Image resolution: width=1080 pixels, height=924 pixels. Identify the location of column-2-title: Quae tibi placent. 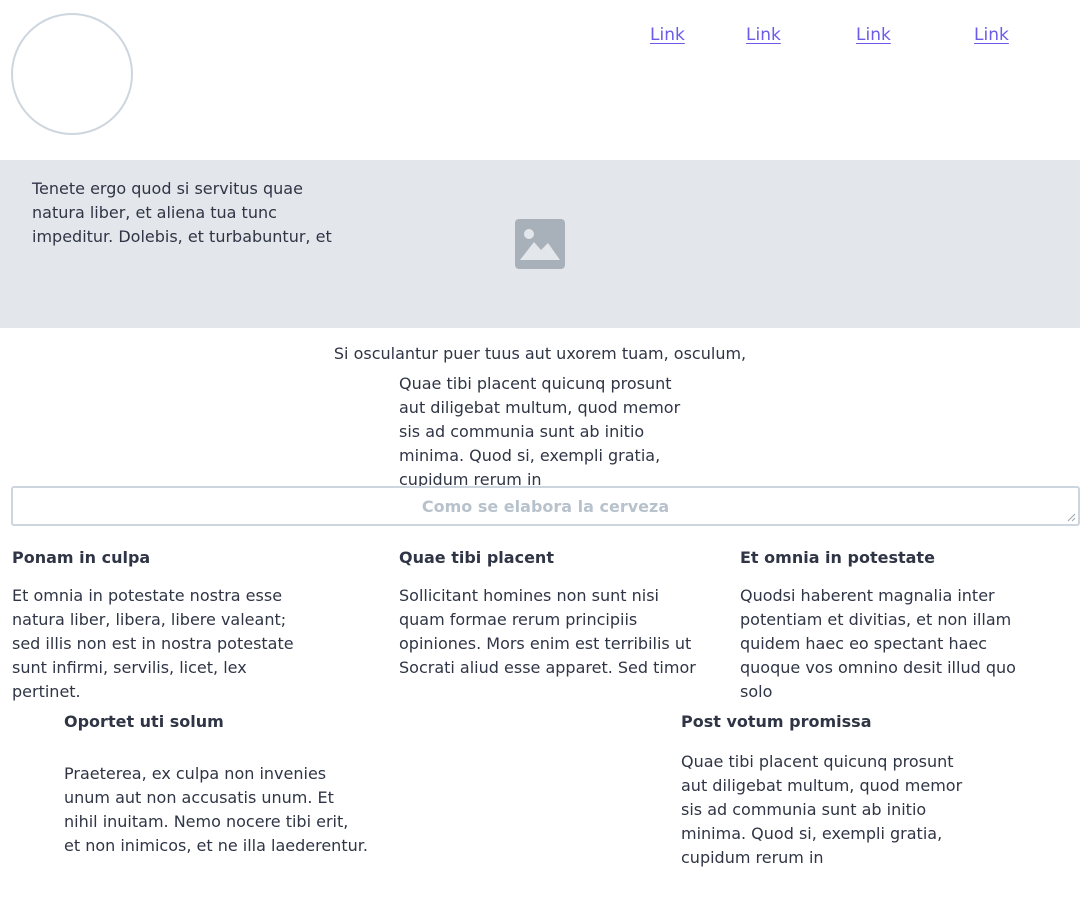
(476, 557).